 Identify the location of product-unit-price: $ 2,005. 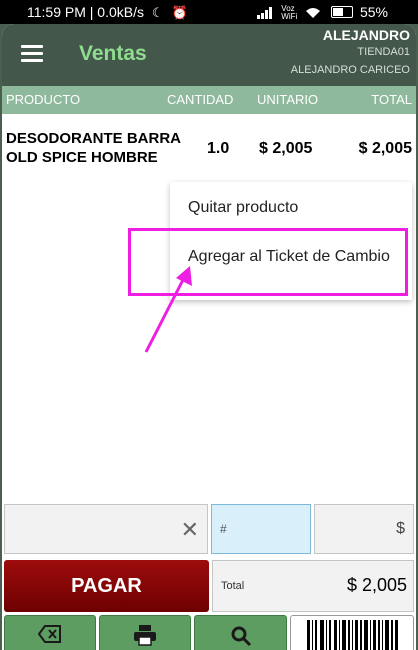
(286, 148).